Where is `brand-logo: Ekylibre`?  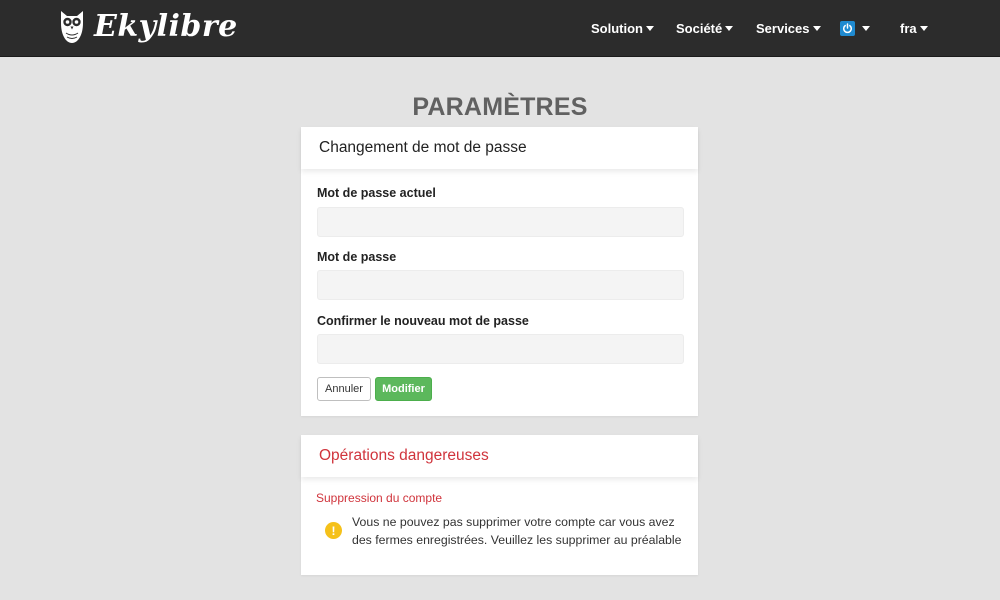 brand-logo: Ekylibre is located at coordinates (148, 27).